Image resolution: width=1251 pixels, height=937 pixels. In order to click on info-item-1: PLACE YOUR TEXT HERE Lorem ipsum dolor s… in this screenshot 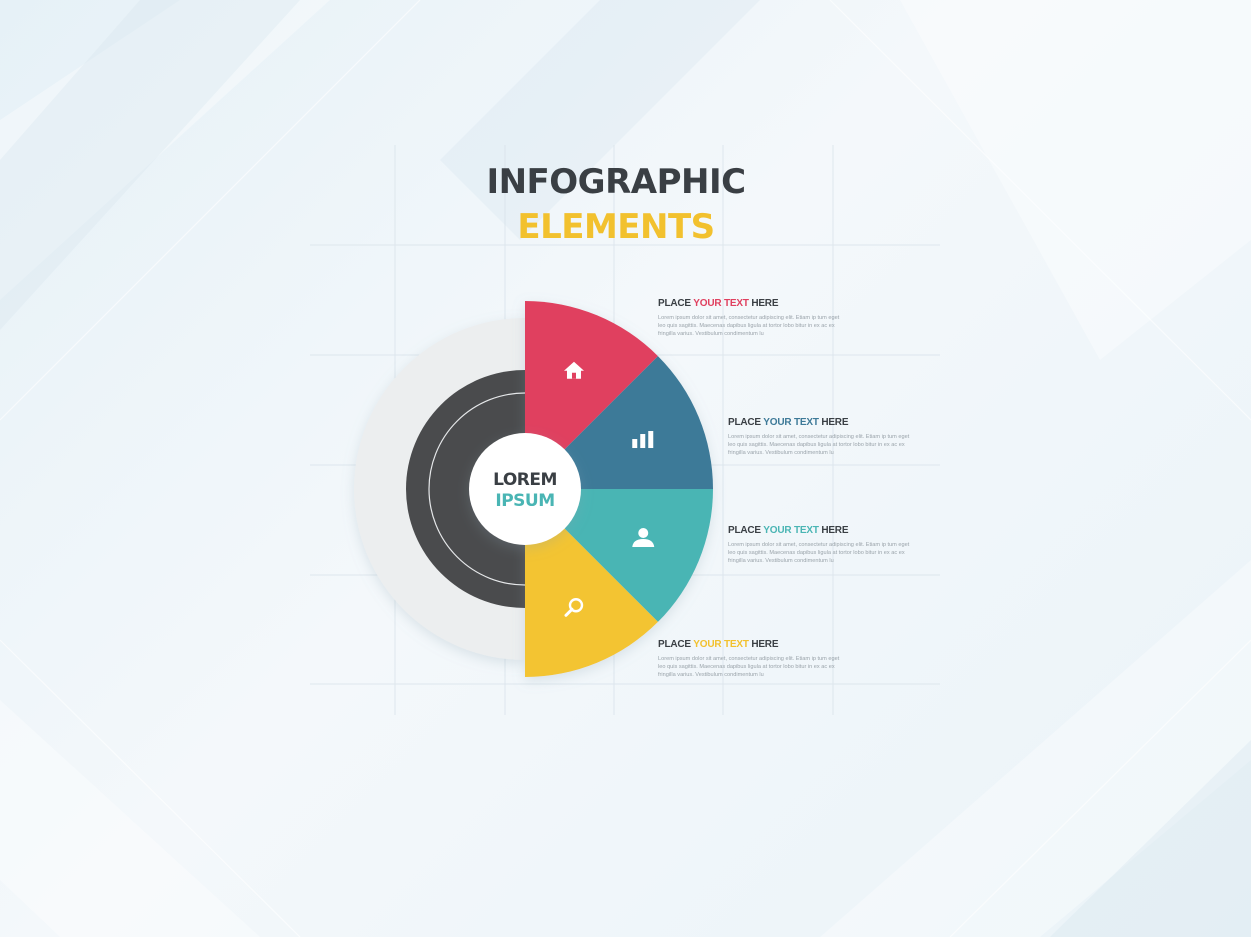, I will do `click(750, 318)`.